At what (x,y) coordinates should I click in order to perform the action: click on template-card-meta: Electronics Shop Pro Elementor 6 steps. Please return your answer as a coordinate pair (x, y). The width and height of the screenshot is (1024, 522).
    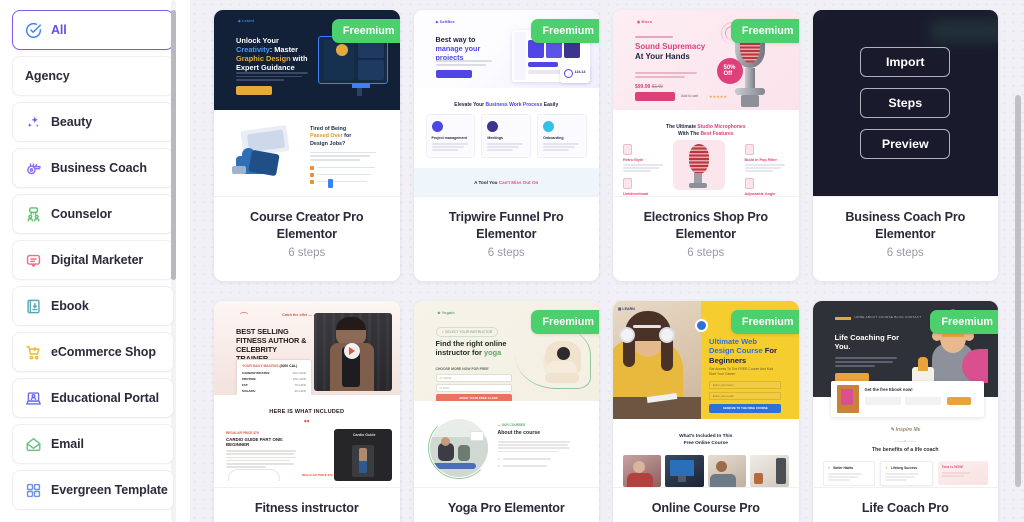
    Looking at the image, I should click on (706, 239).